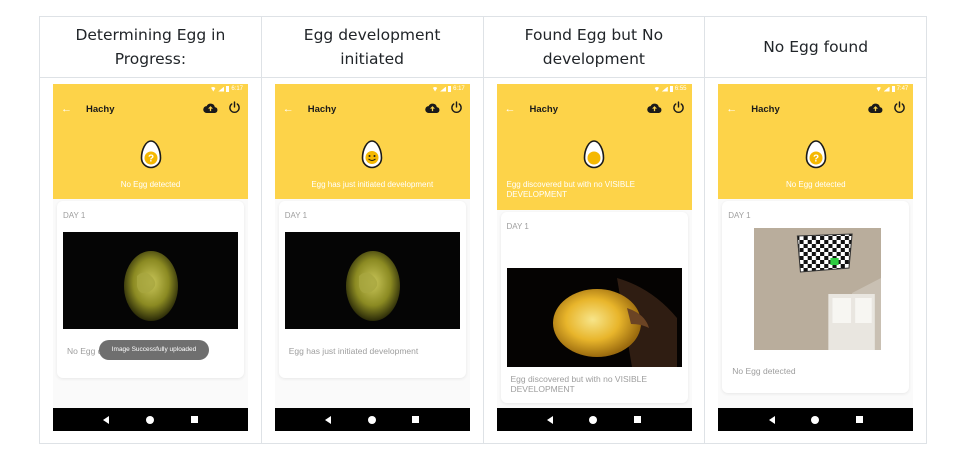 This screenshot has height=466, width=968. What do you see at coordinates (594, 154) in the screenshot?
I see `egg-yolk-icon` at bounding box center [594, 154].